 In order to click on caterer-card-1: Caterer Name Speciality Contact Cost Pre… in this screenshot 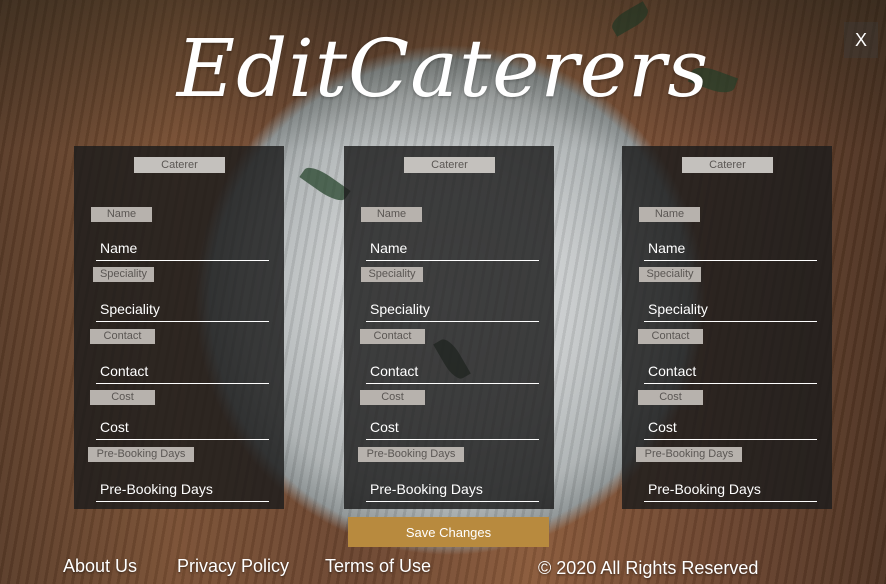, I will do `click(179, 327)`.